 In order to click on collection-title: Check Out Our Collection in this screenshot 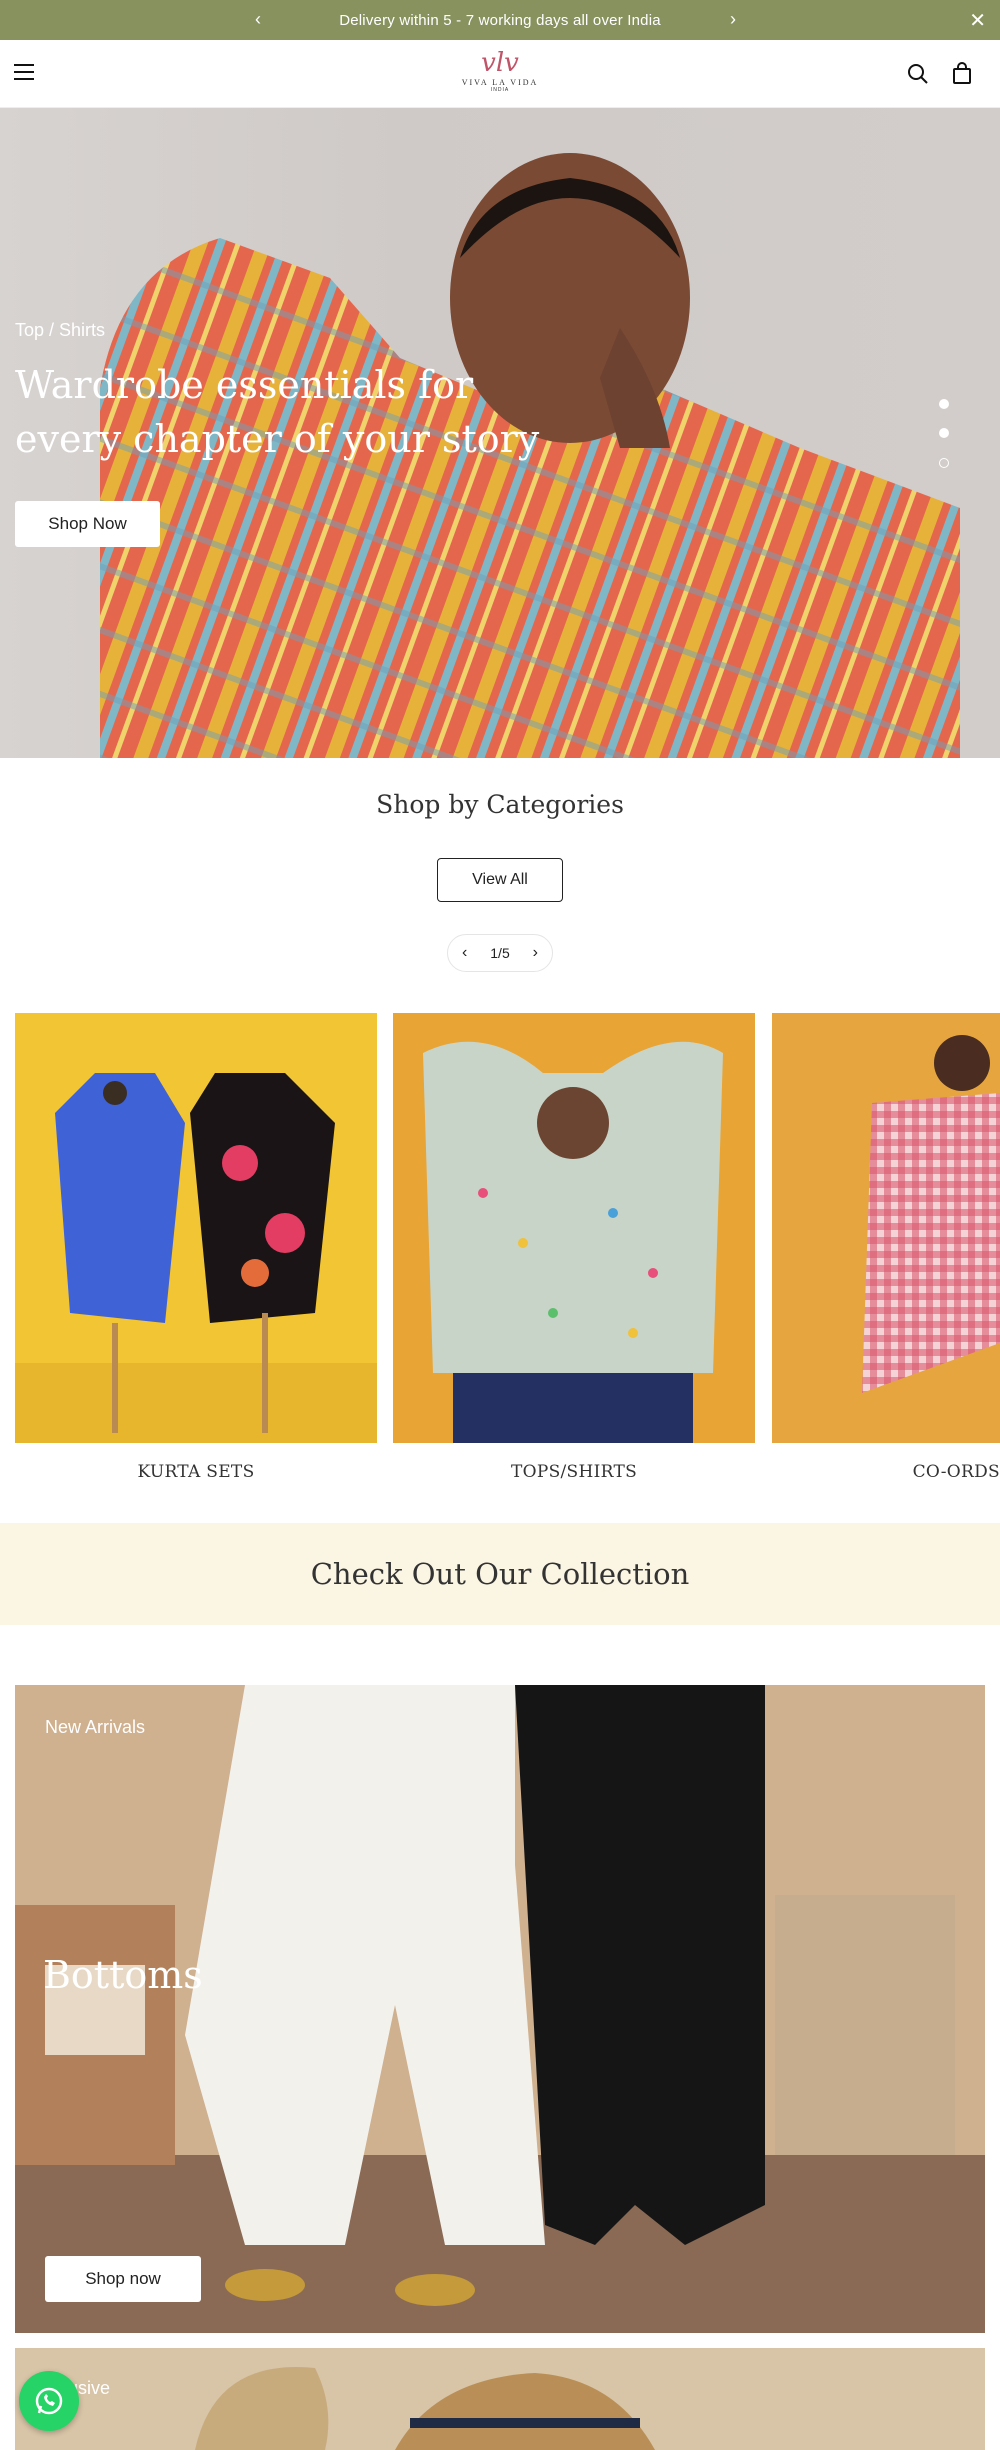, I will do `click(500, 1574)`.